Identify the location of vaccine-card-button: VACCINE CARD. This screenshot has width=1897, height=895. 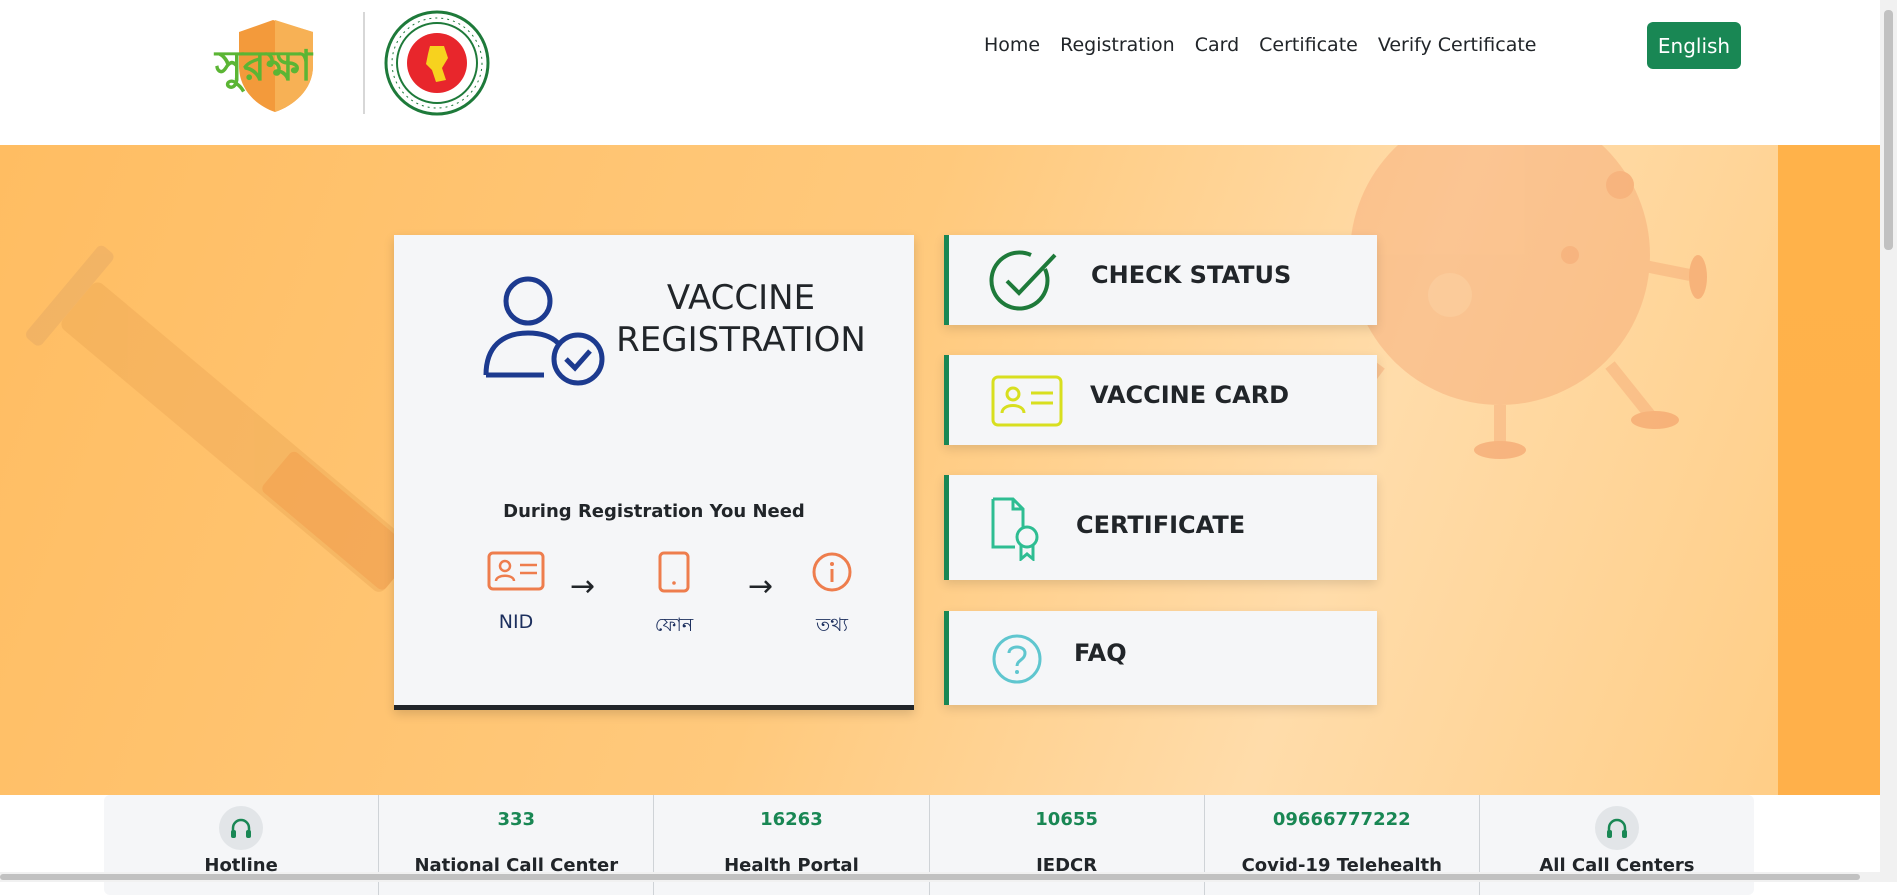
(1160, 400).